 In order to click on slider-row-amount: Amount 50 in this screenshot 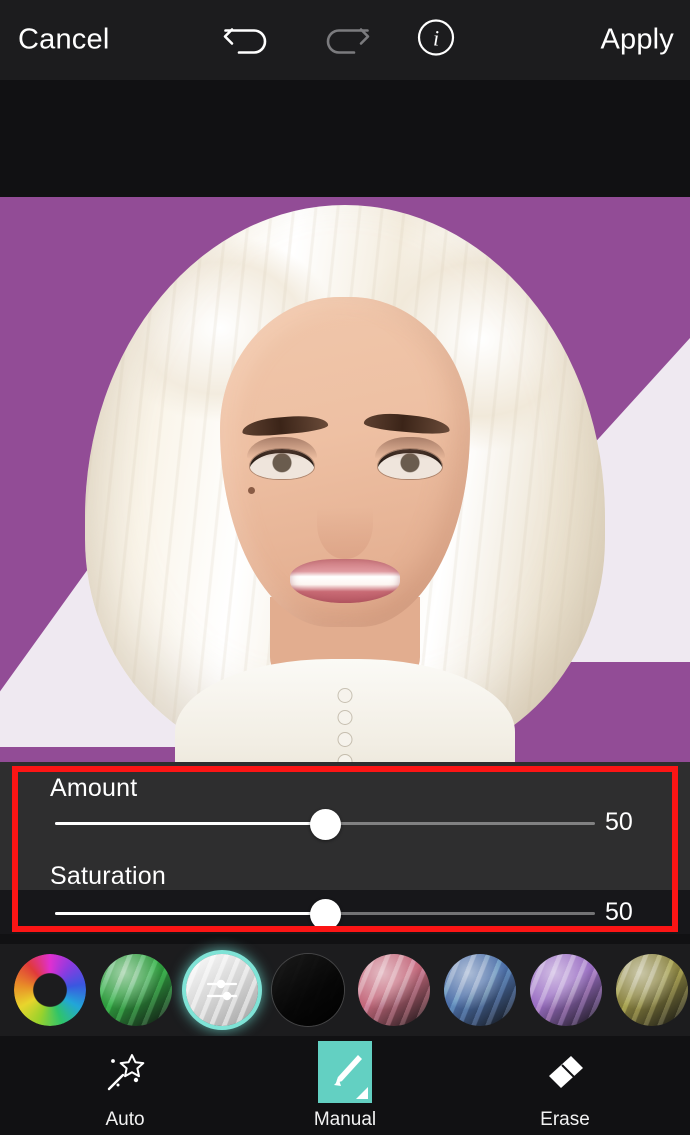, I will do `click(345, 816)`.